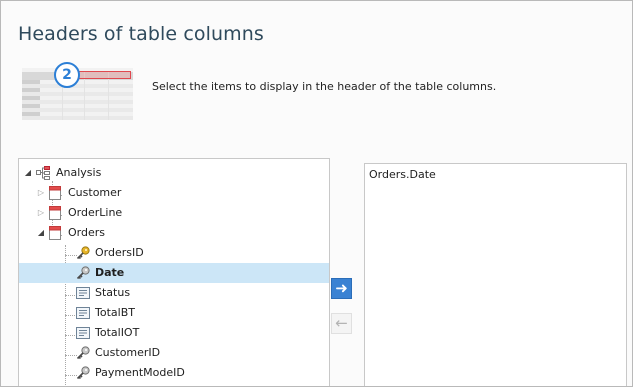  I want to click on tree-node-totaliot: TotalIOT, so click(174, 333).